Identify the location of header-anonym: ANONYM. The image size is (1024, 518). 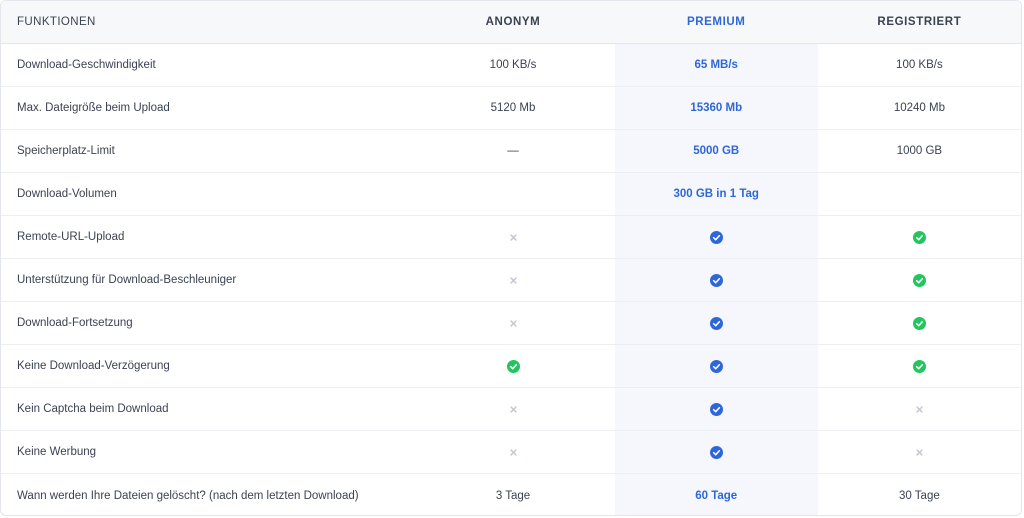
(513, 22).